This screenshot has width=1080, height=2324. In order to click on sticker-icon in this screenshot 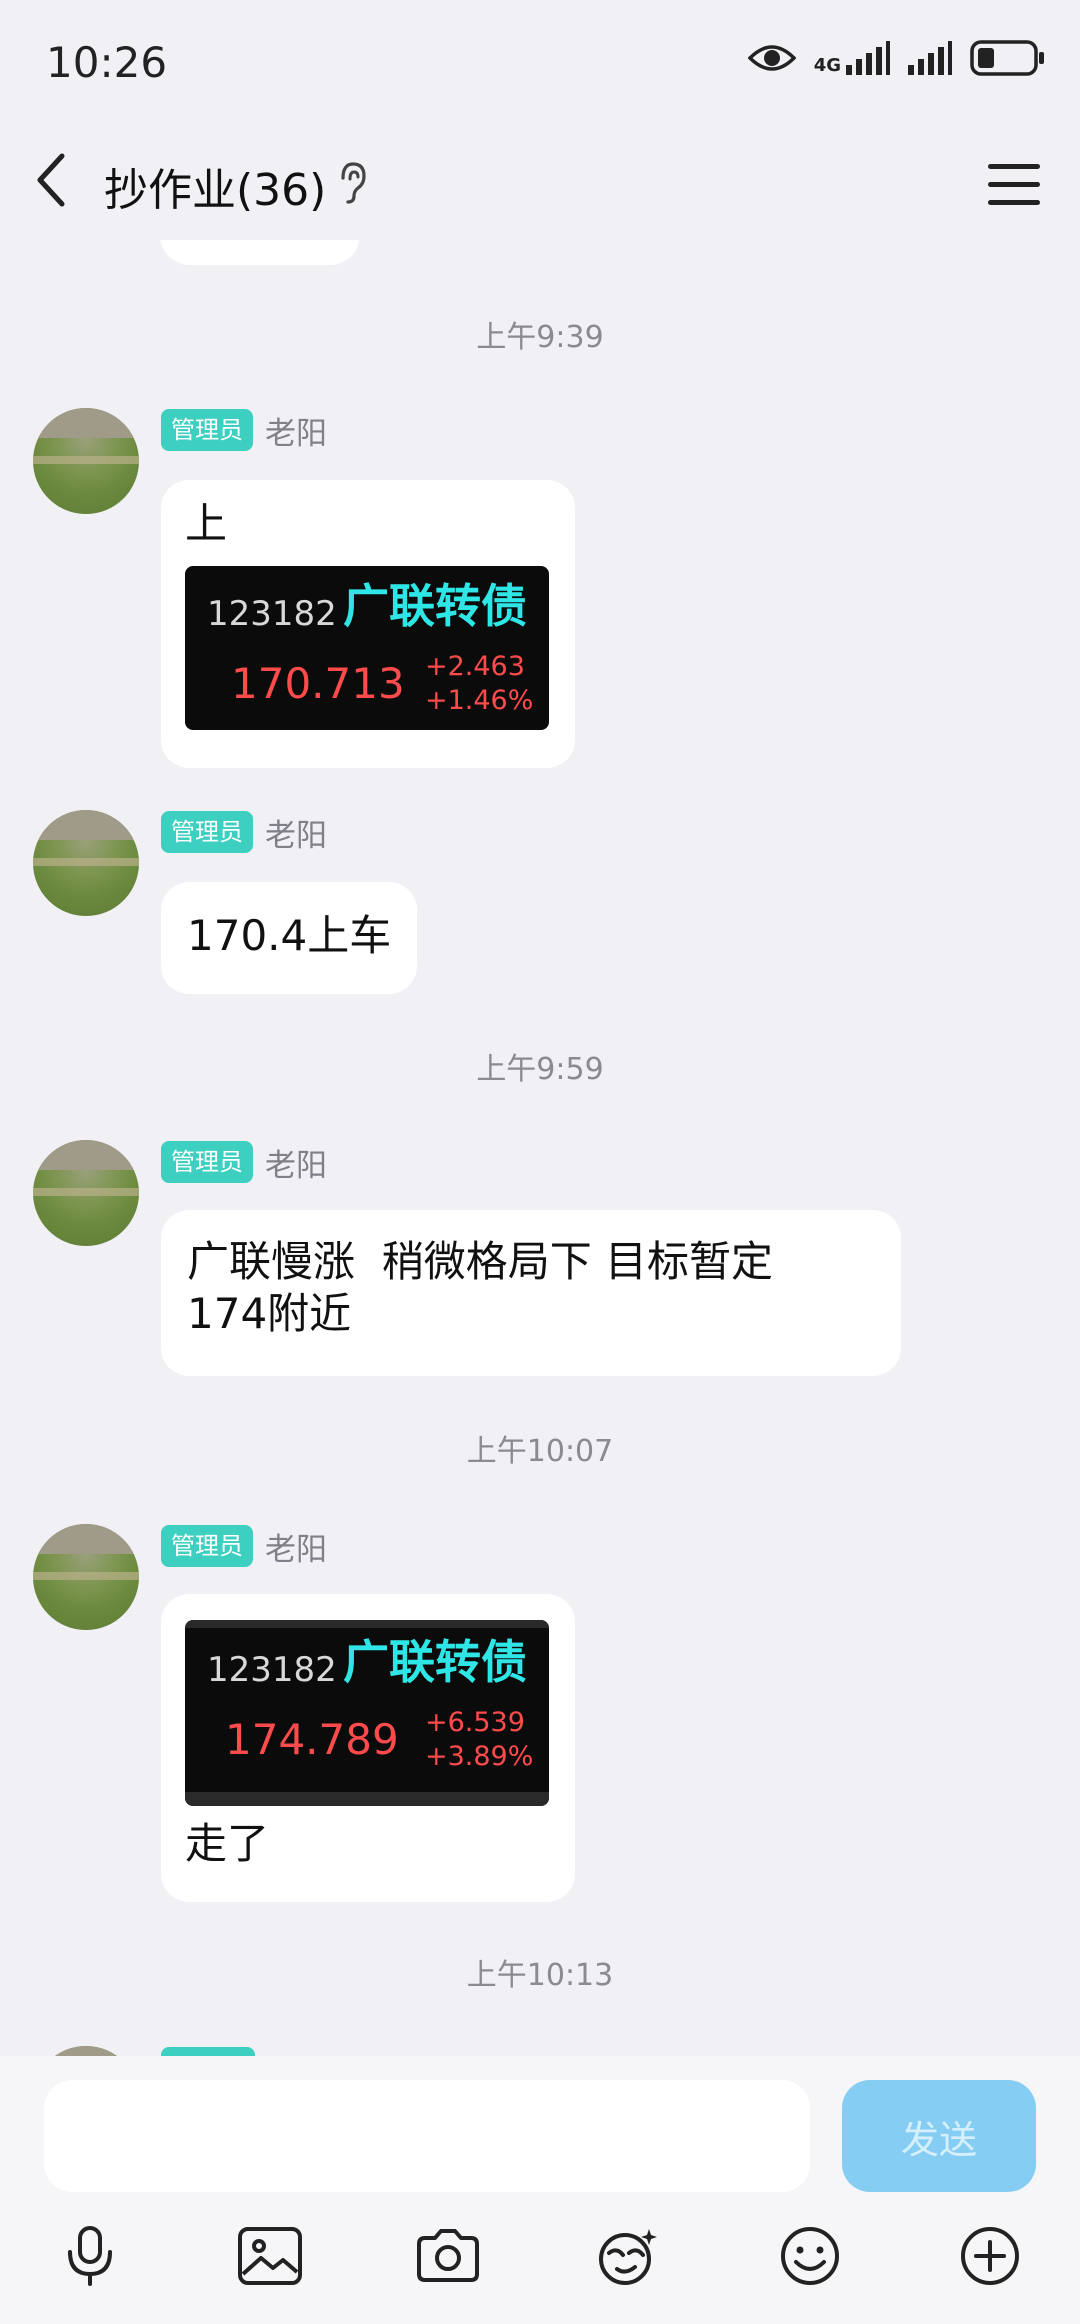, I will do `click(628, 2257)`.